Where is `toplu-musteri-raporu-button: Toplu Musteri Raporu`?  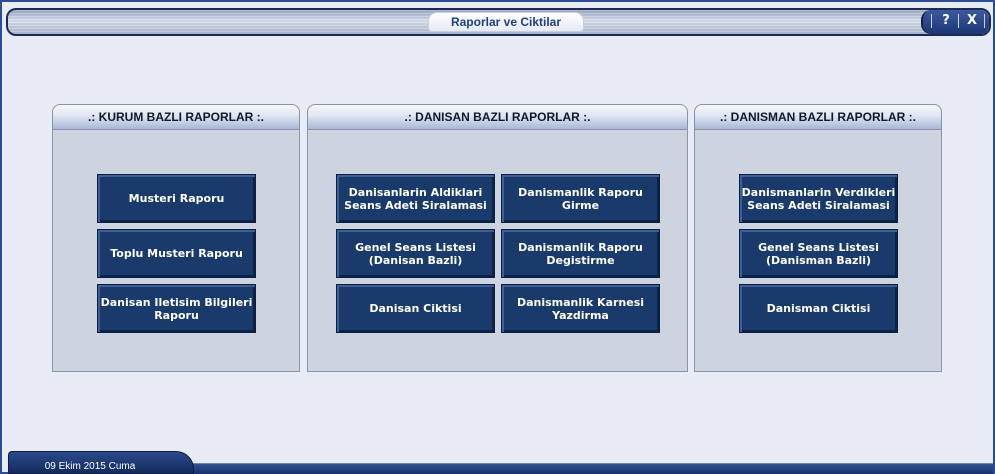
toplu-musteri-raporu-button: Toplu Musteri Raporu is located at coordinates (176, 253).